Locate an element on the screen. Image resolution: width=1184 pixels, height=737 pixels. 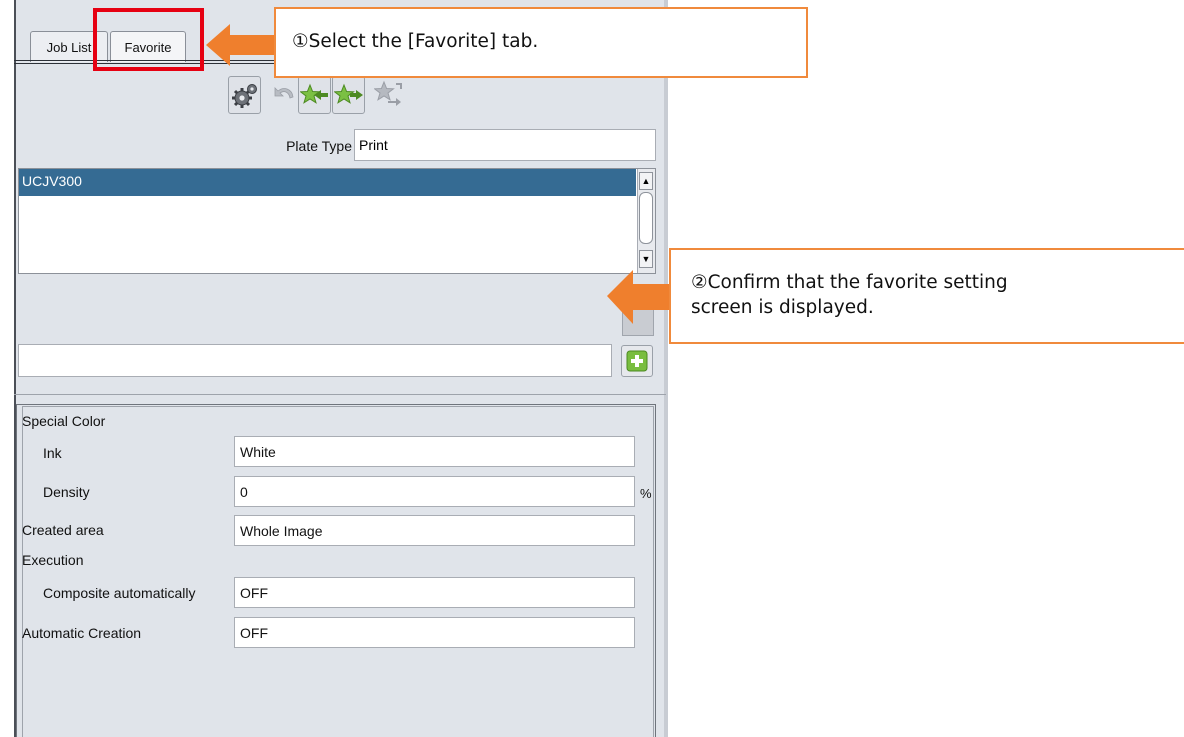
plus-icon is located at coordinates (637, 361).